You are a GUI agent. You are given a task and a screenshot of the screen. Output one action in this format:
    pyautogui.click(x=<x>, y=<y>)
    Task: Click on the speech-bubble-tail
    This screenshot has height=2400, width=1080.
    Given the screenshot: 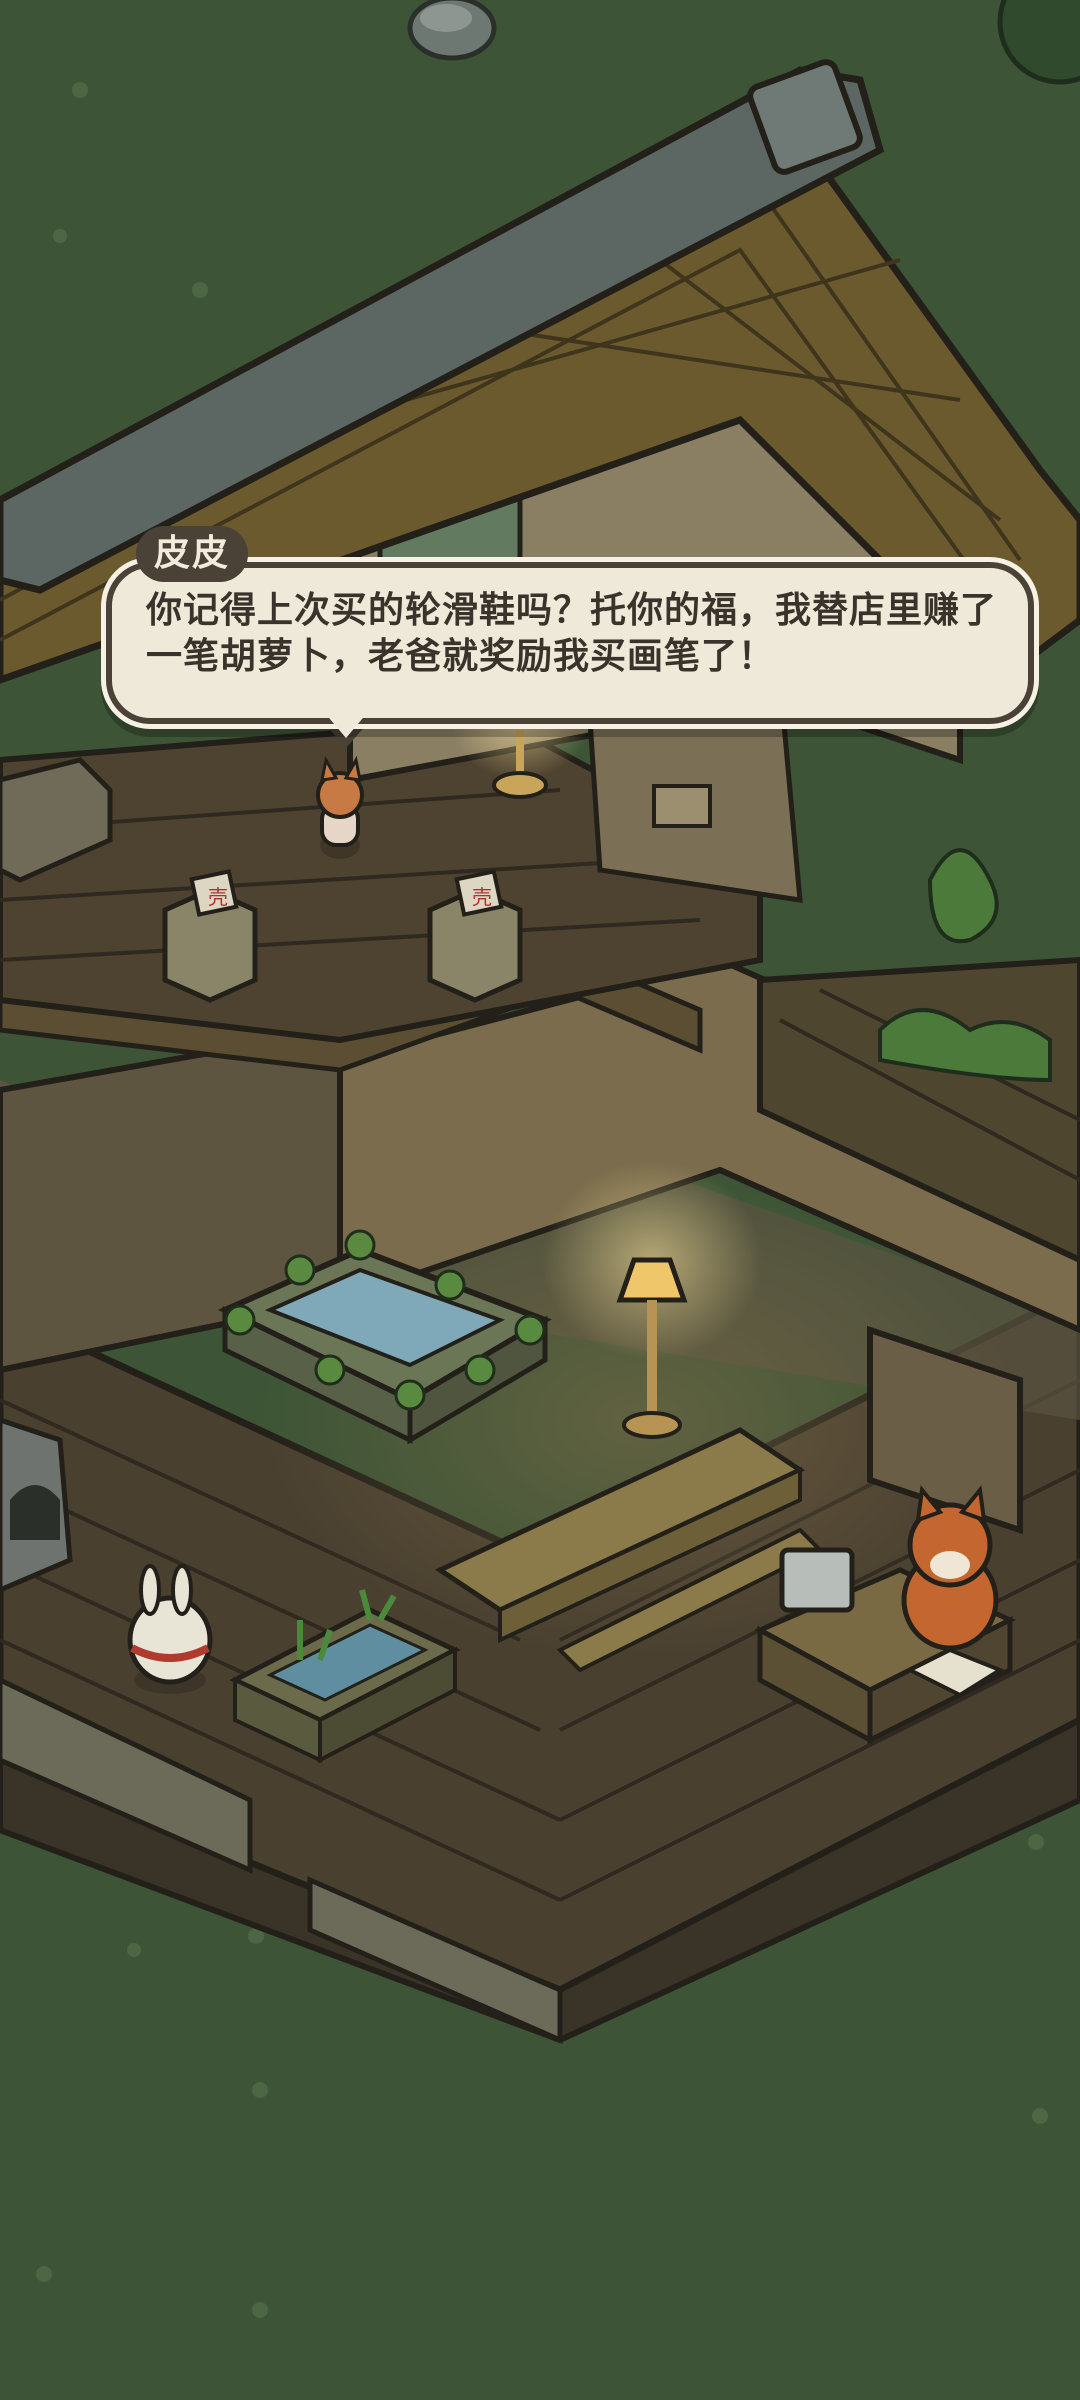 What is the action you would take?
    pyautogui.click(x=346, y=725)
    